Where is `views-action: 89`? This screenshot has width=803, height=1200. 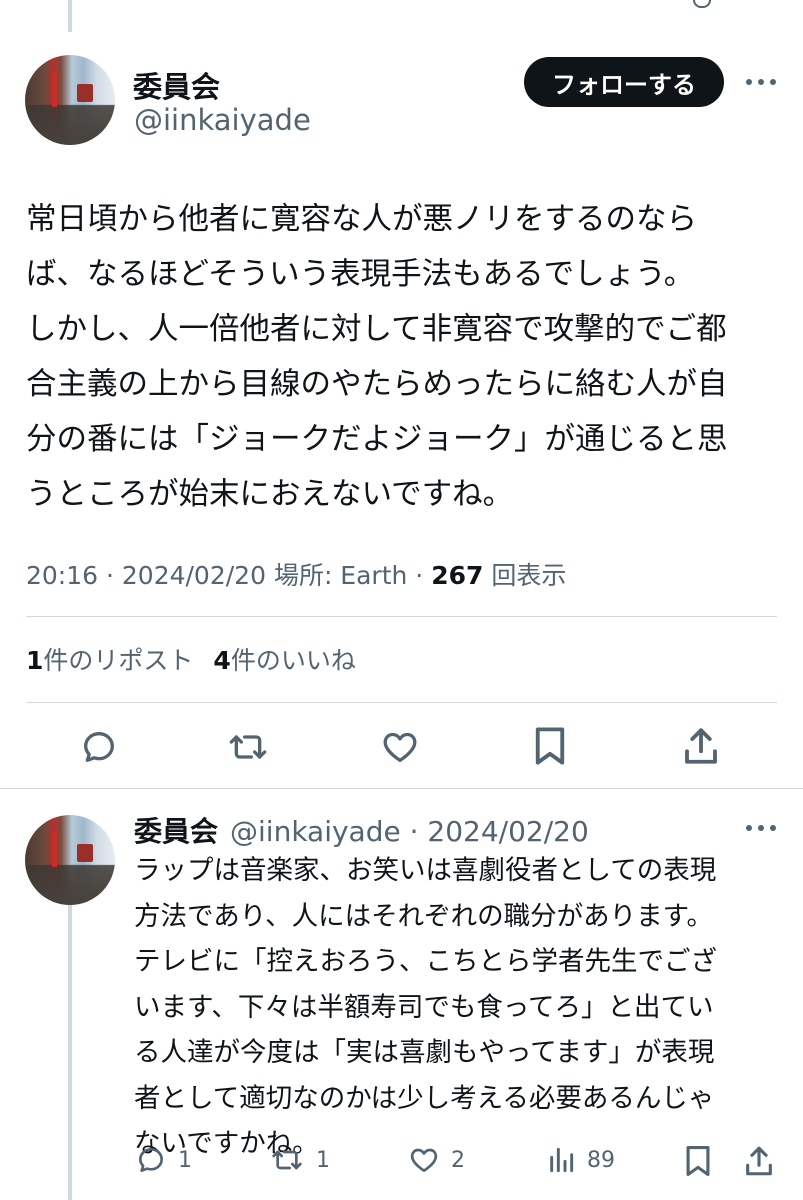
views-action: 89 is located at coordinates (580, 1160).